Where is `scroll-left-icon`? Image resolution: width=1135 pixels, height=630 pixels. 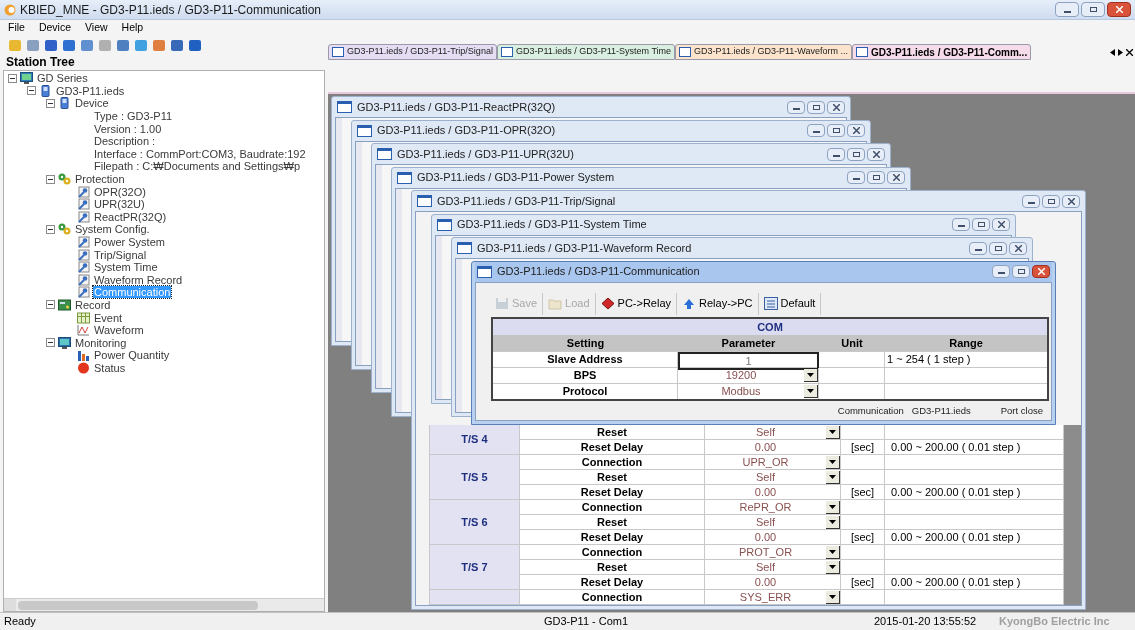 scroll-left-icon is located at coordinates (1112, 52).